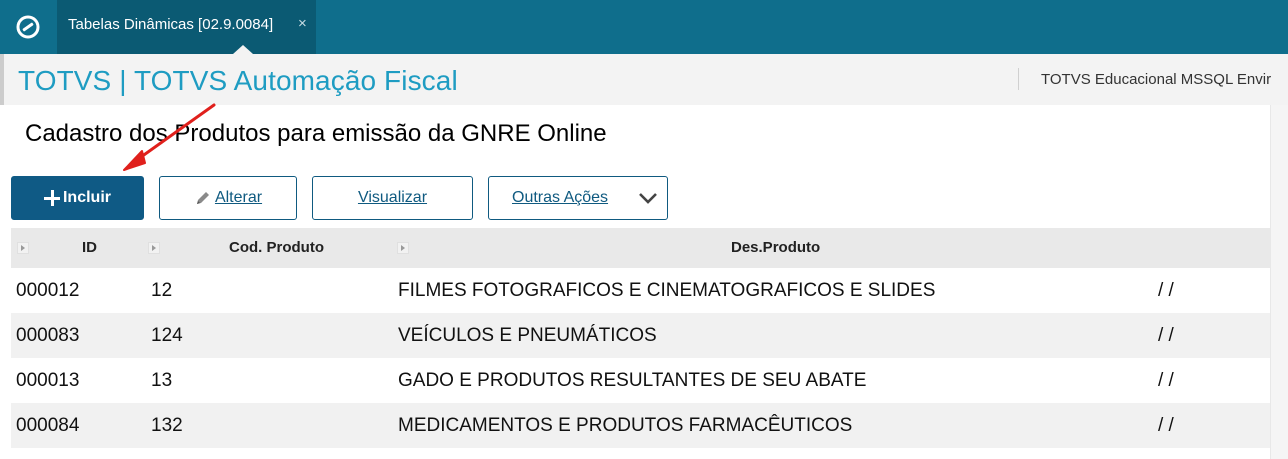  I want to click on column-header-id: ID, so click(89, 247).